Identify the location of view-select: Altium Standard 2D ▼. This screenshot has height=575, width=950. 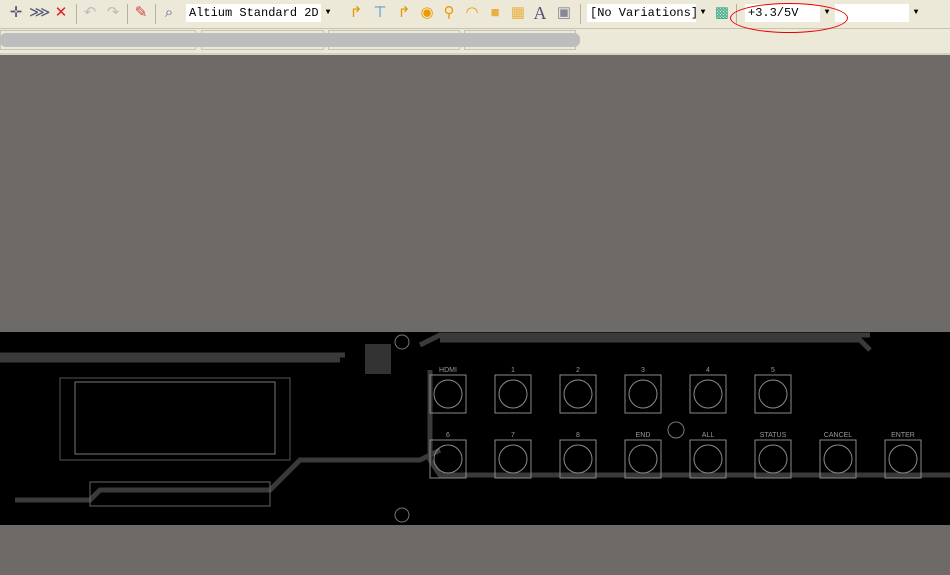
(260, 13).